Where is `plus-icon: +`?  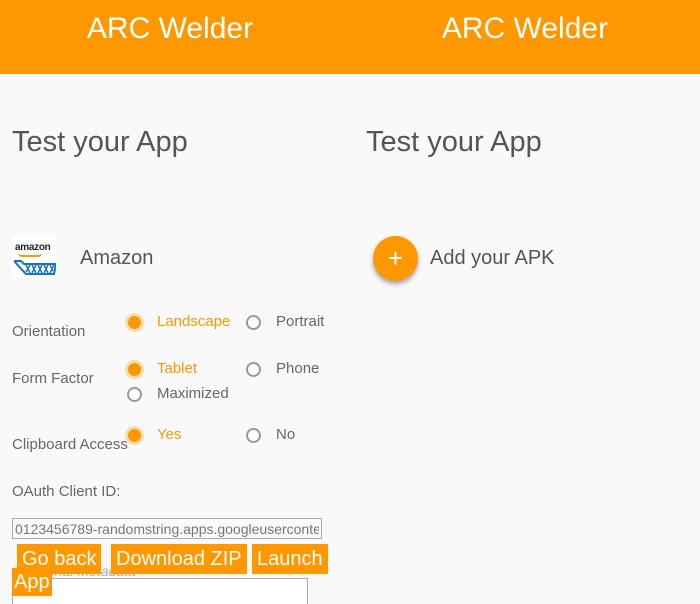
plus-icon: + is located at coordinates (395, 258).